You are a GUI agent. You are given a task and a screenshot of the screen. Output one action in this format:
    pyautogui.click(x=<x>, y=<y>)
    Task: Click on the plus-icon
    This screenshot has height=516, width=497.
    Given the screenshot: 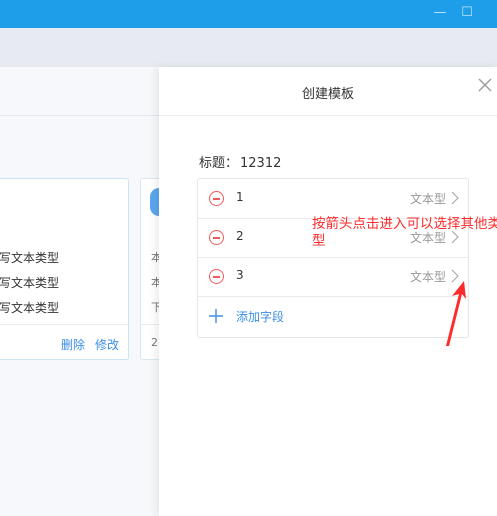 What is the action you would take?
    pyautogui.click(x=216, y=316)
    